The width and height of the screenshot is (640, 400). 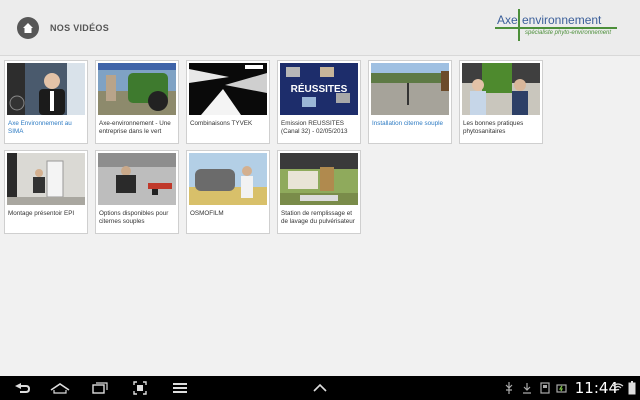 I want to click on video-card: Installation citerne souple, so click(x=410, y=102).